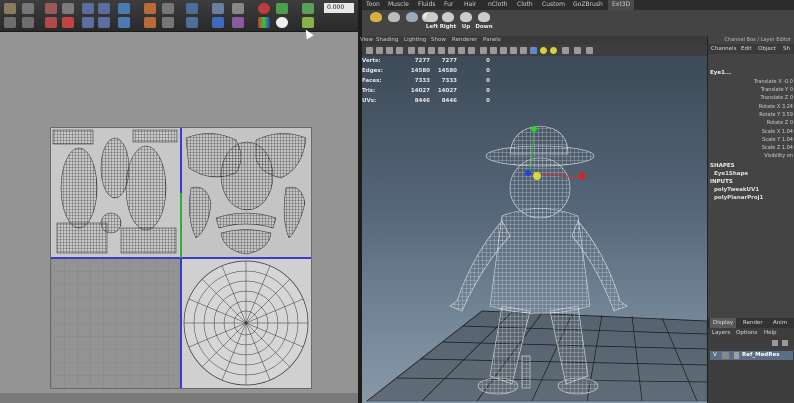  I want to click on input-node: polyTweakUV1, so click(736, 190).